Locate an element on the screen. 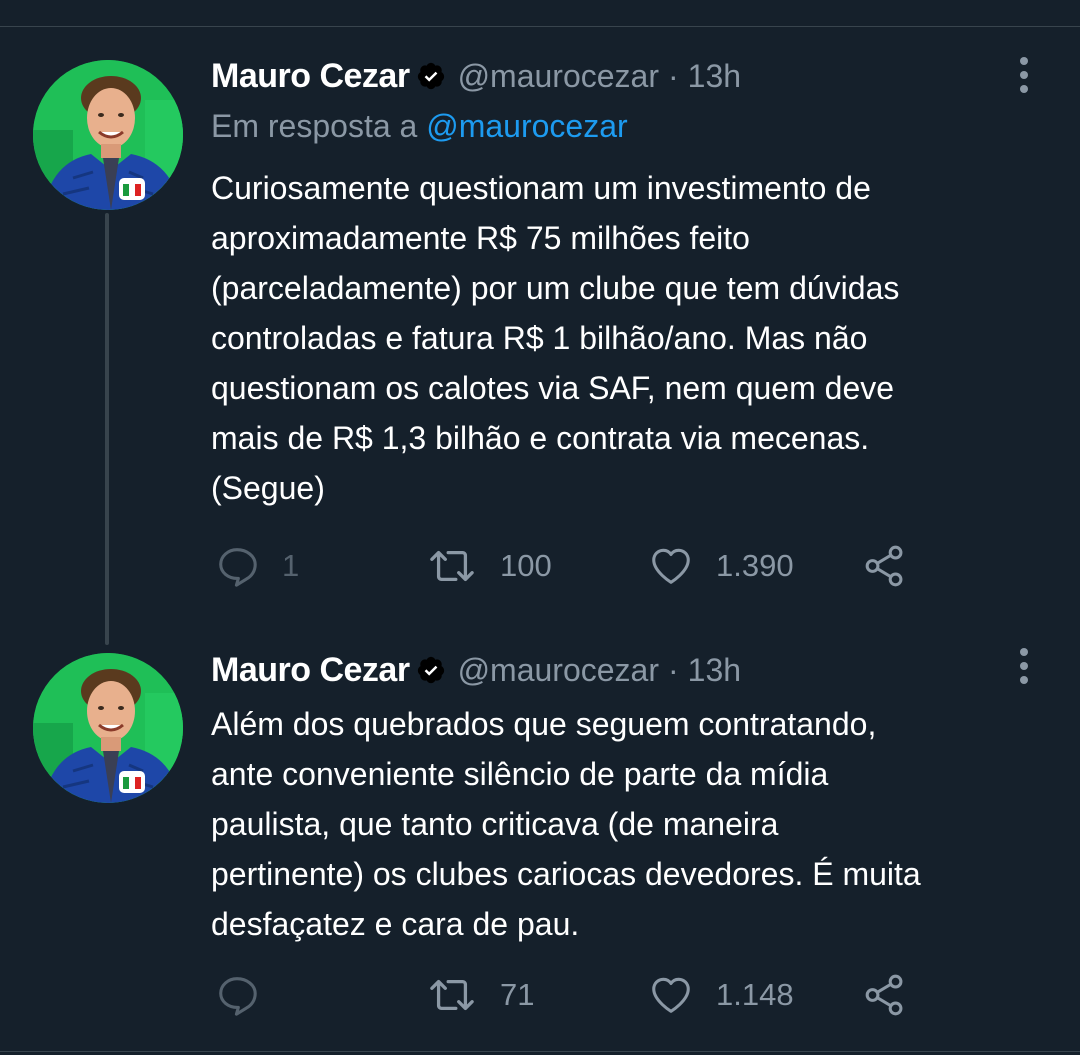 The height and width of the screenshot is (1055, 1080). reply-button: 1 is located at coordinates (256, 566).